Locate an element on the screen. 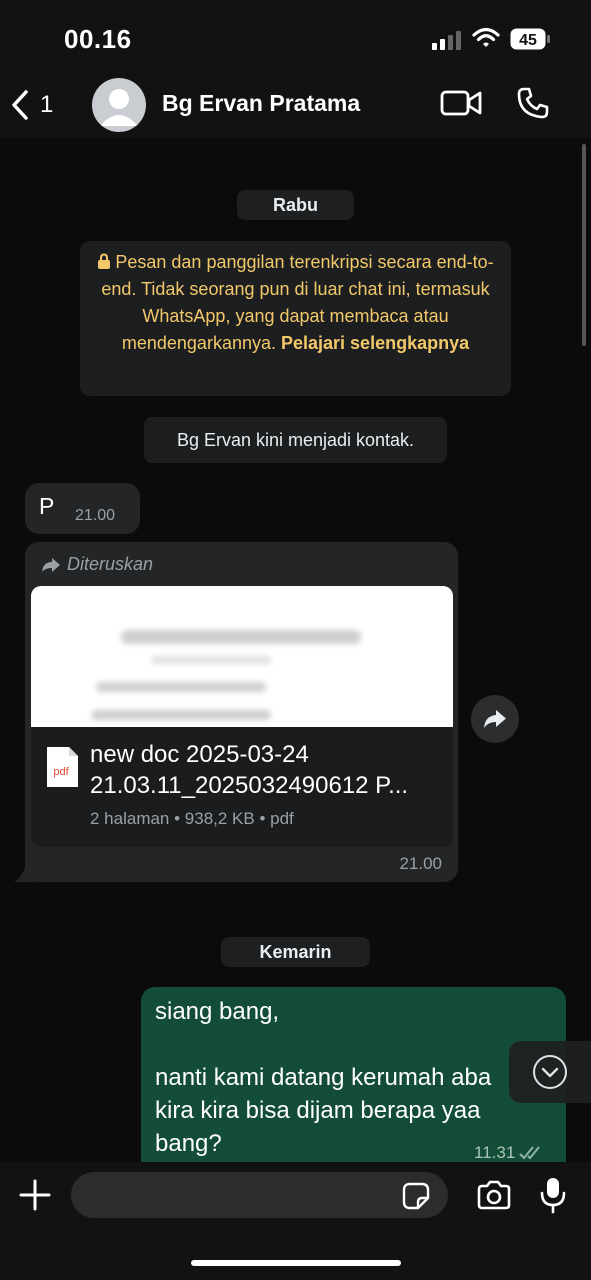 The height and width of the screenshot is (1280, 591). contact-name: Bg Ervan Pratama is located at coordinates (261, 103).